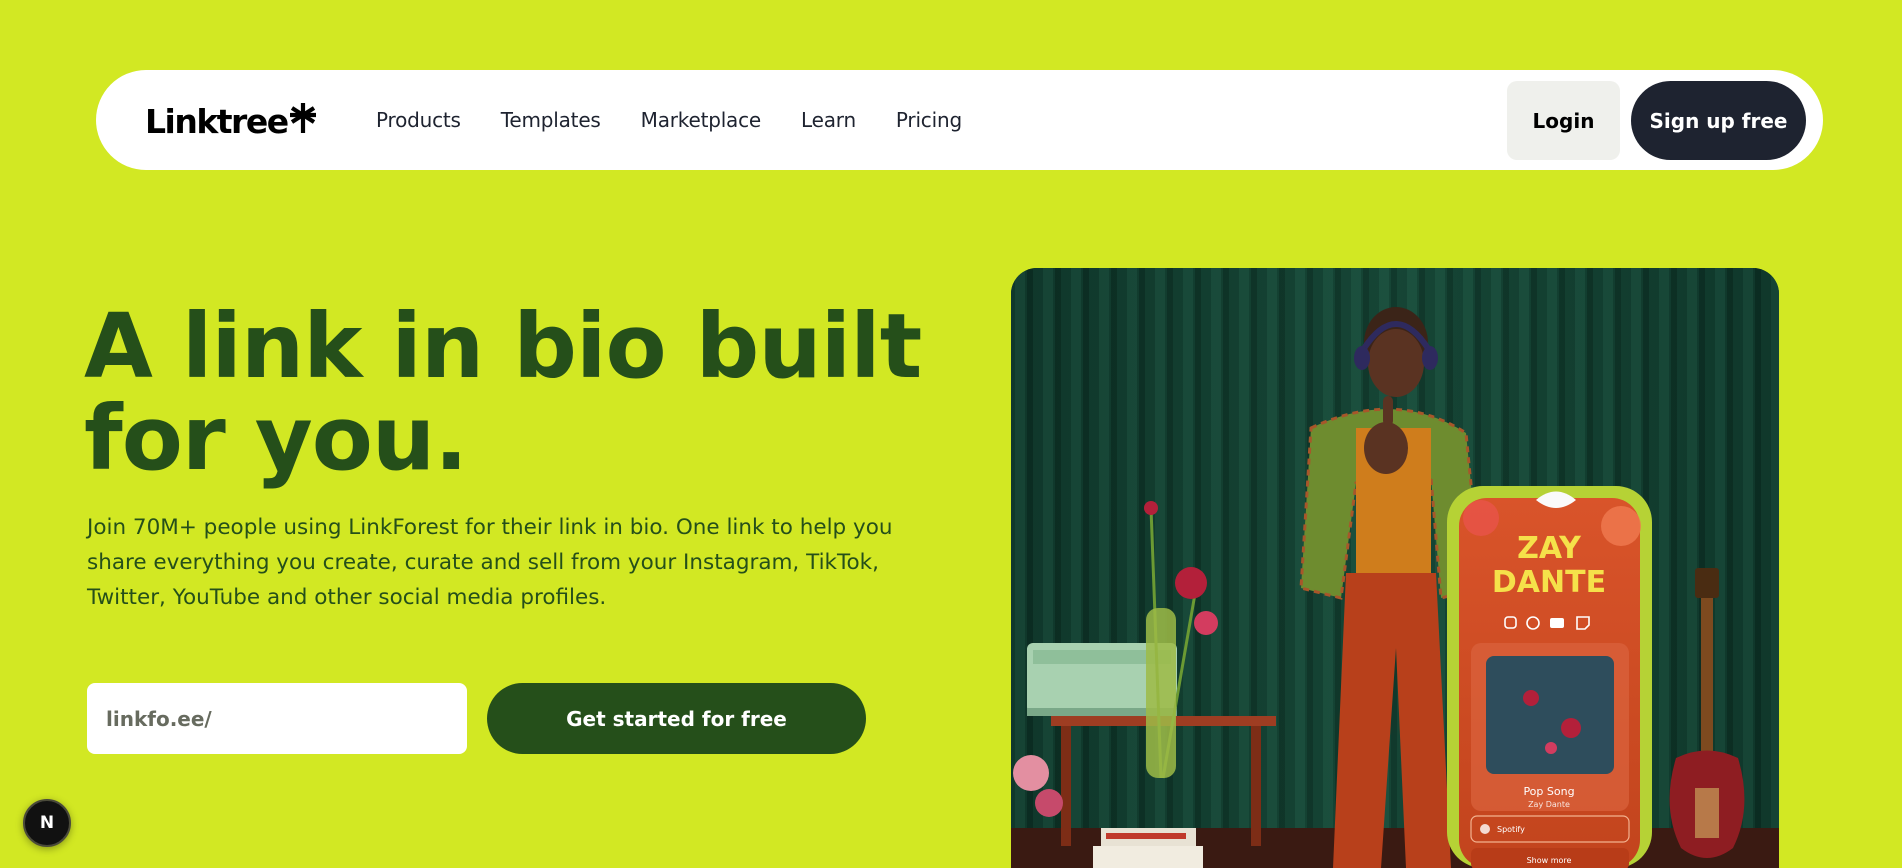 The width and height of the screenshot is (1902, 868). Describe the element at coordinates (1549, 548) in the screenshot. I see `artist-name-line-1: ZAY` at that location.